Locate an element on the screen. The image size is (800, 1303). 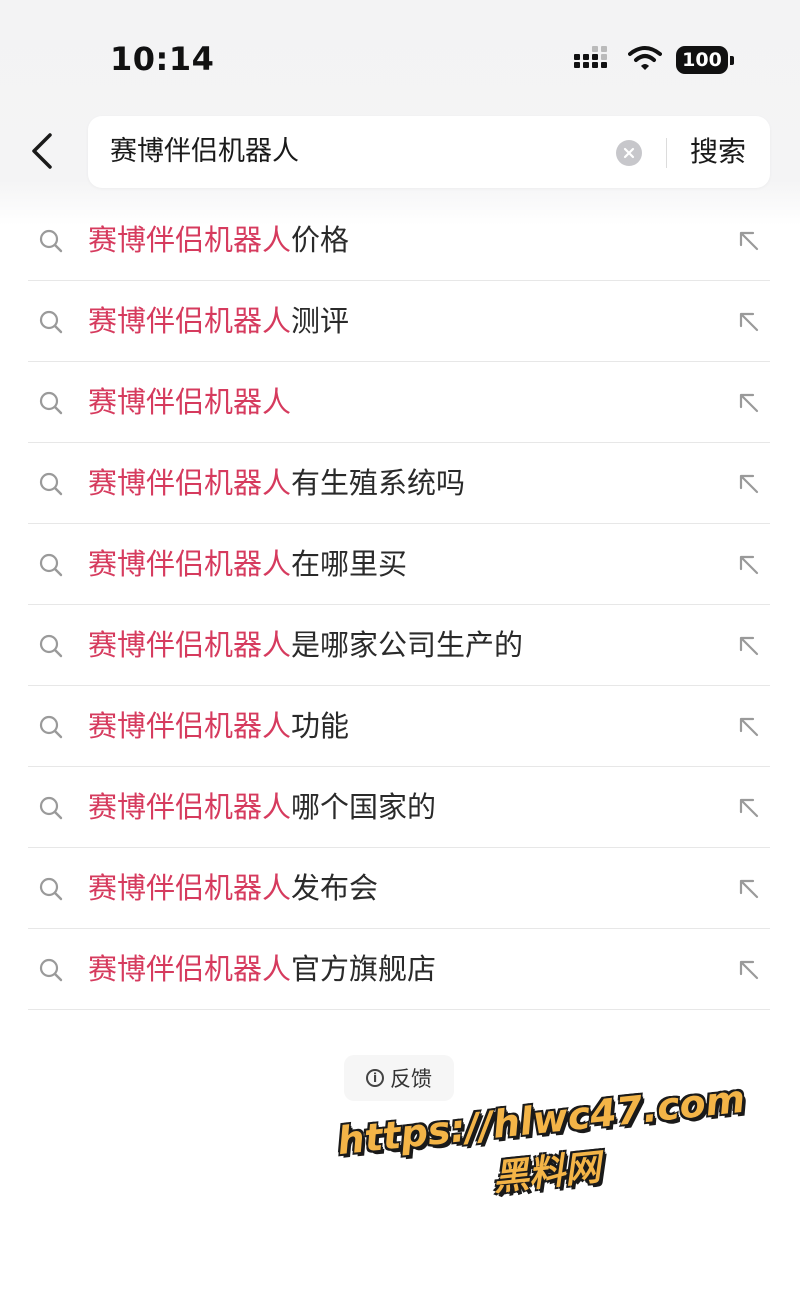
suggestion-text: 赛博伴侣机器人价格 is located at coordinates (218, 240).